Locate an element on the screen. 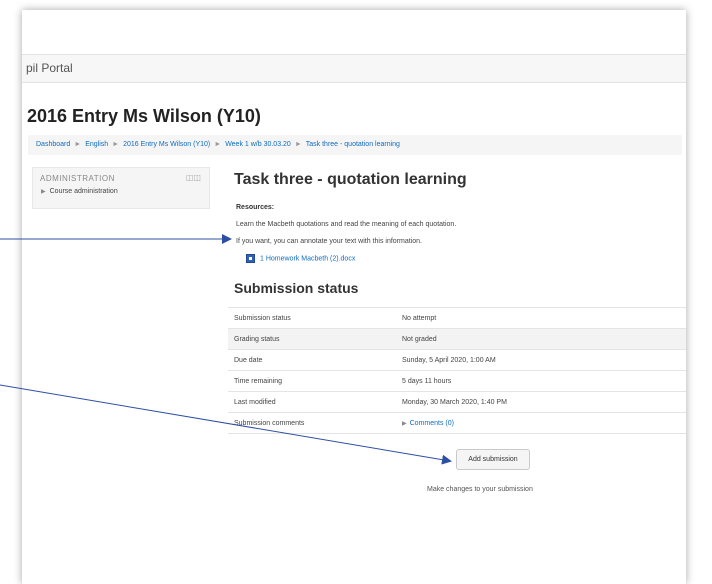 Image resolution: width=712 pixels, height=584 pixels. breadcrumb-english: English is located at coordinates (96, 144).